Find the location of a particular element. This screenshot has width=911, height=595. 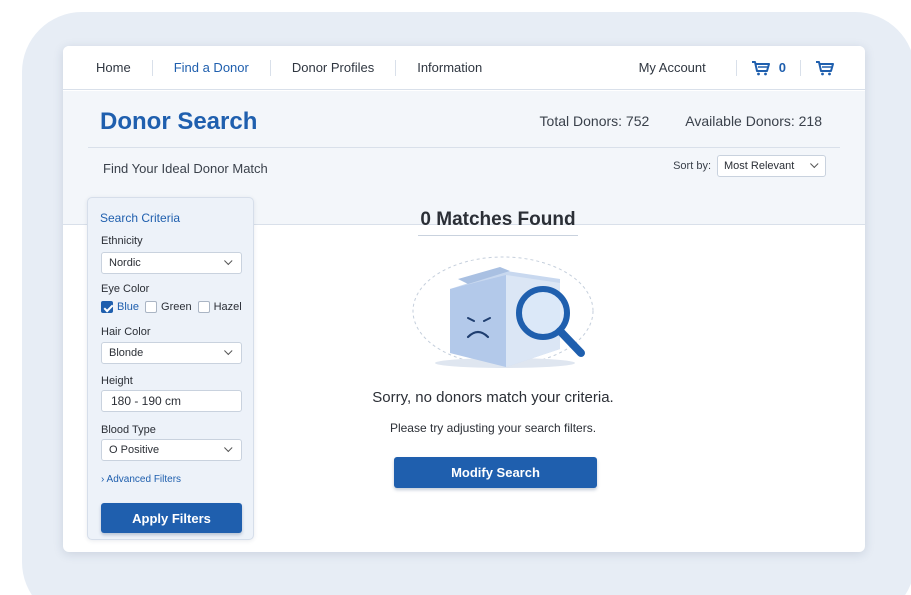

total-donors: Total Donors: 752 is located at coordinates (594, 121).